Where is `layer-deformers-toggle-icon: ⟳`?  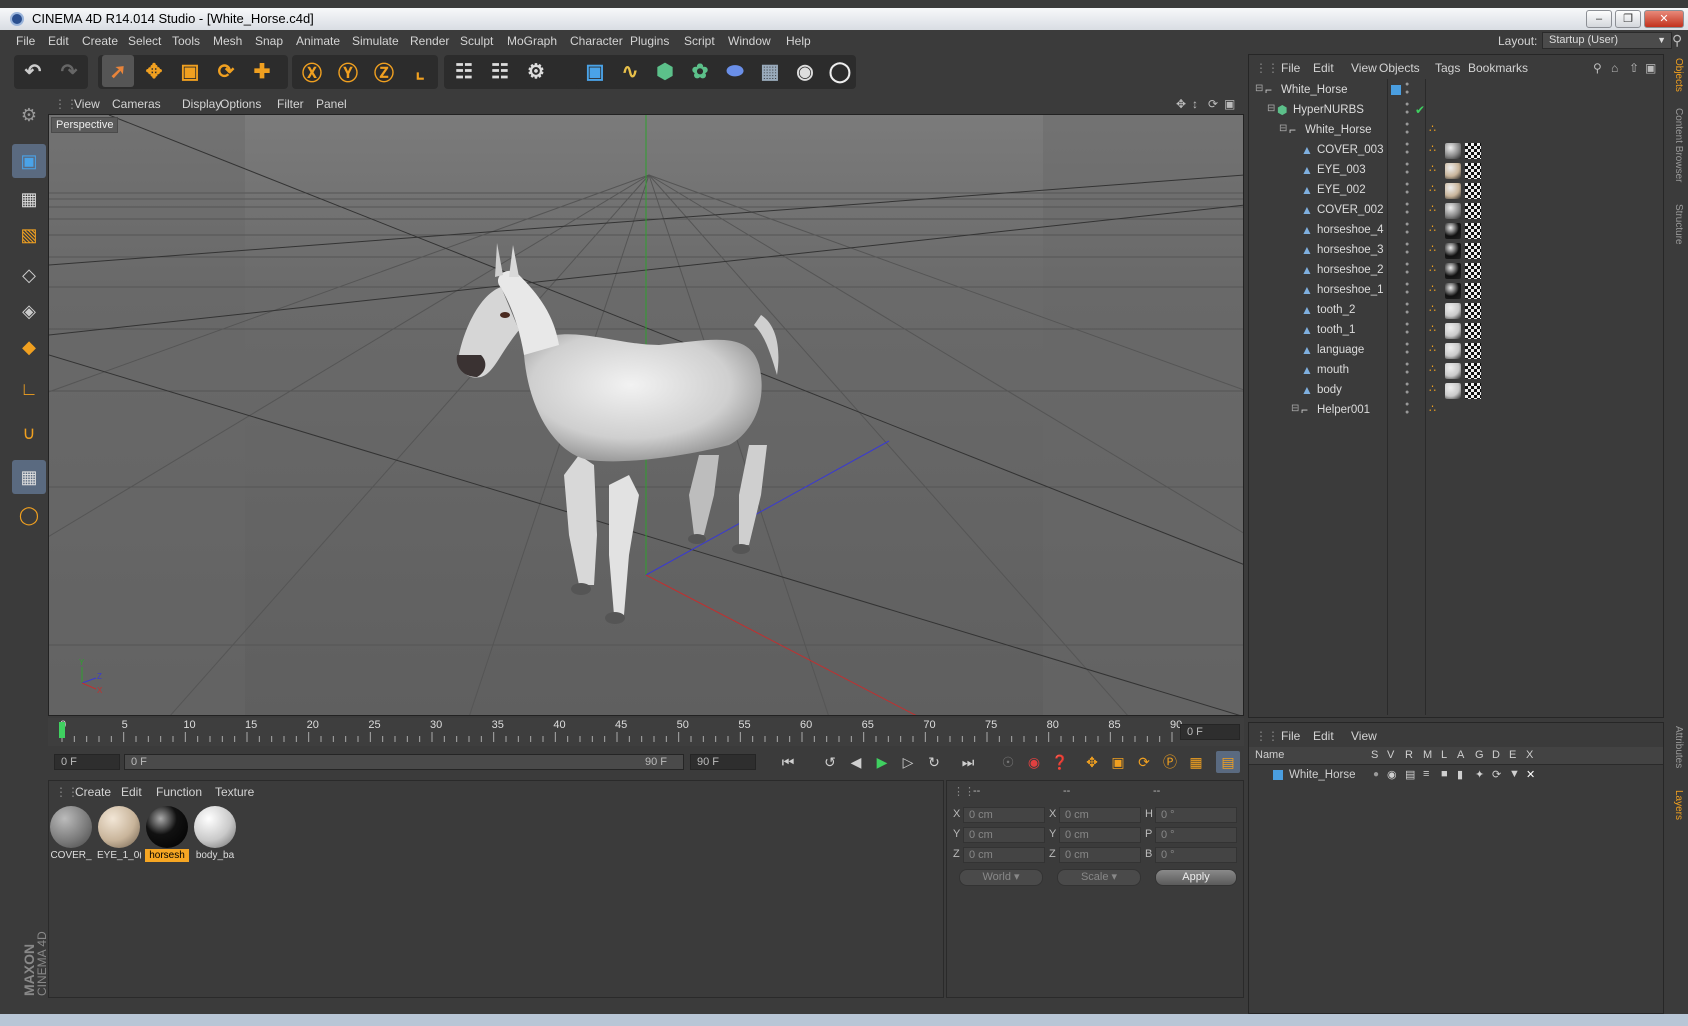 layer-deformers-toggle-icon: ⟳ is located at coordinates (1496, 774).